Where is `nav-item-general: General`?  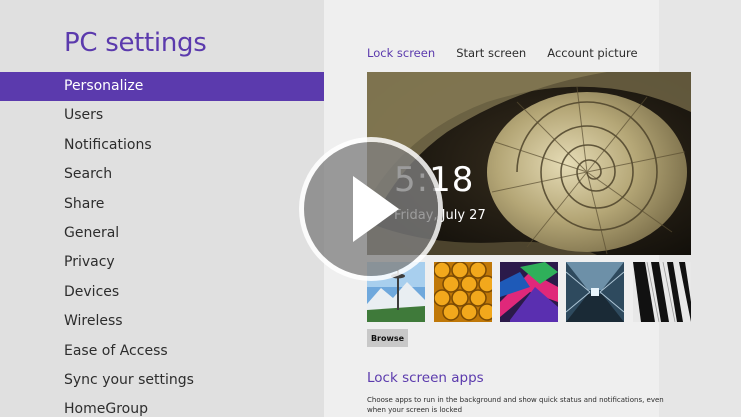
nav-item-general: General is located at coordinates (162, 233).